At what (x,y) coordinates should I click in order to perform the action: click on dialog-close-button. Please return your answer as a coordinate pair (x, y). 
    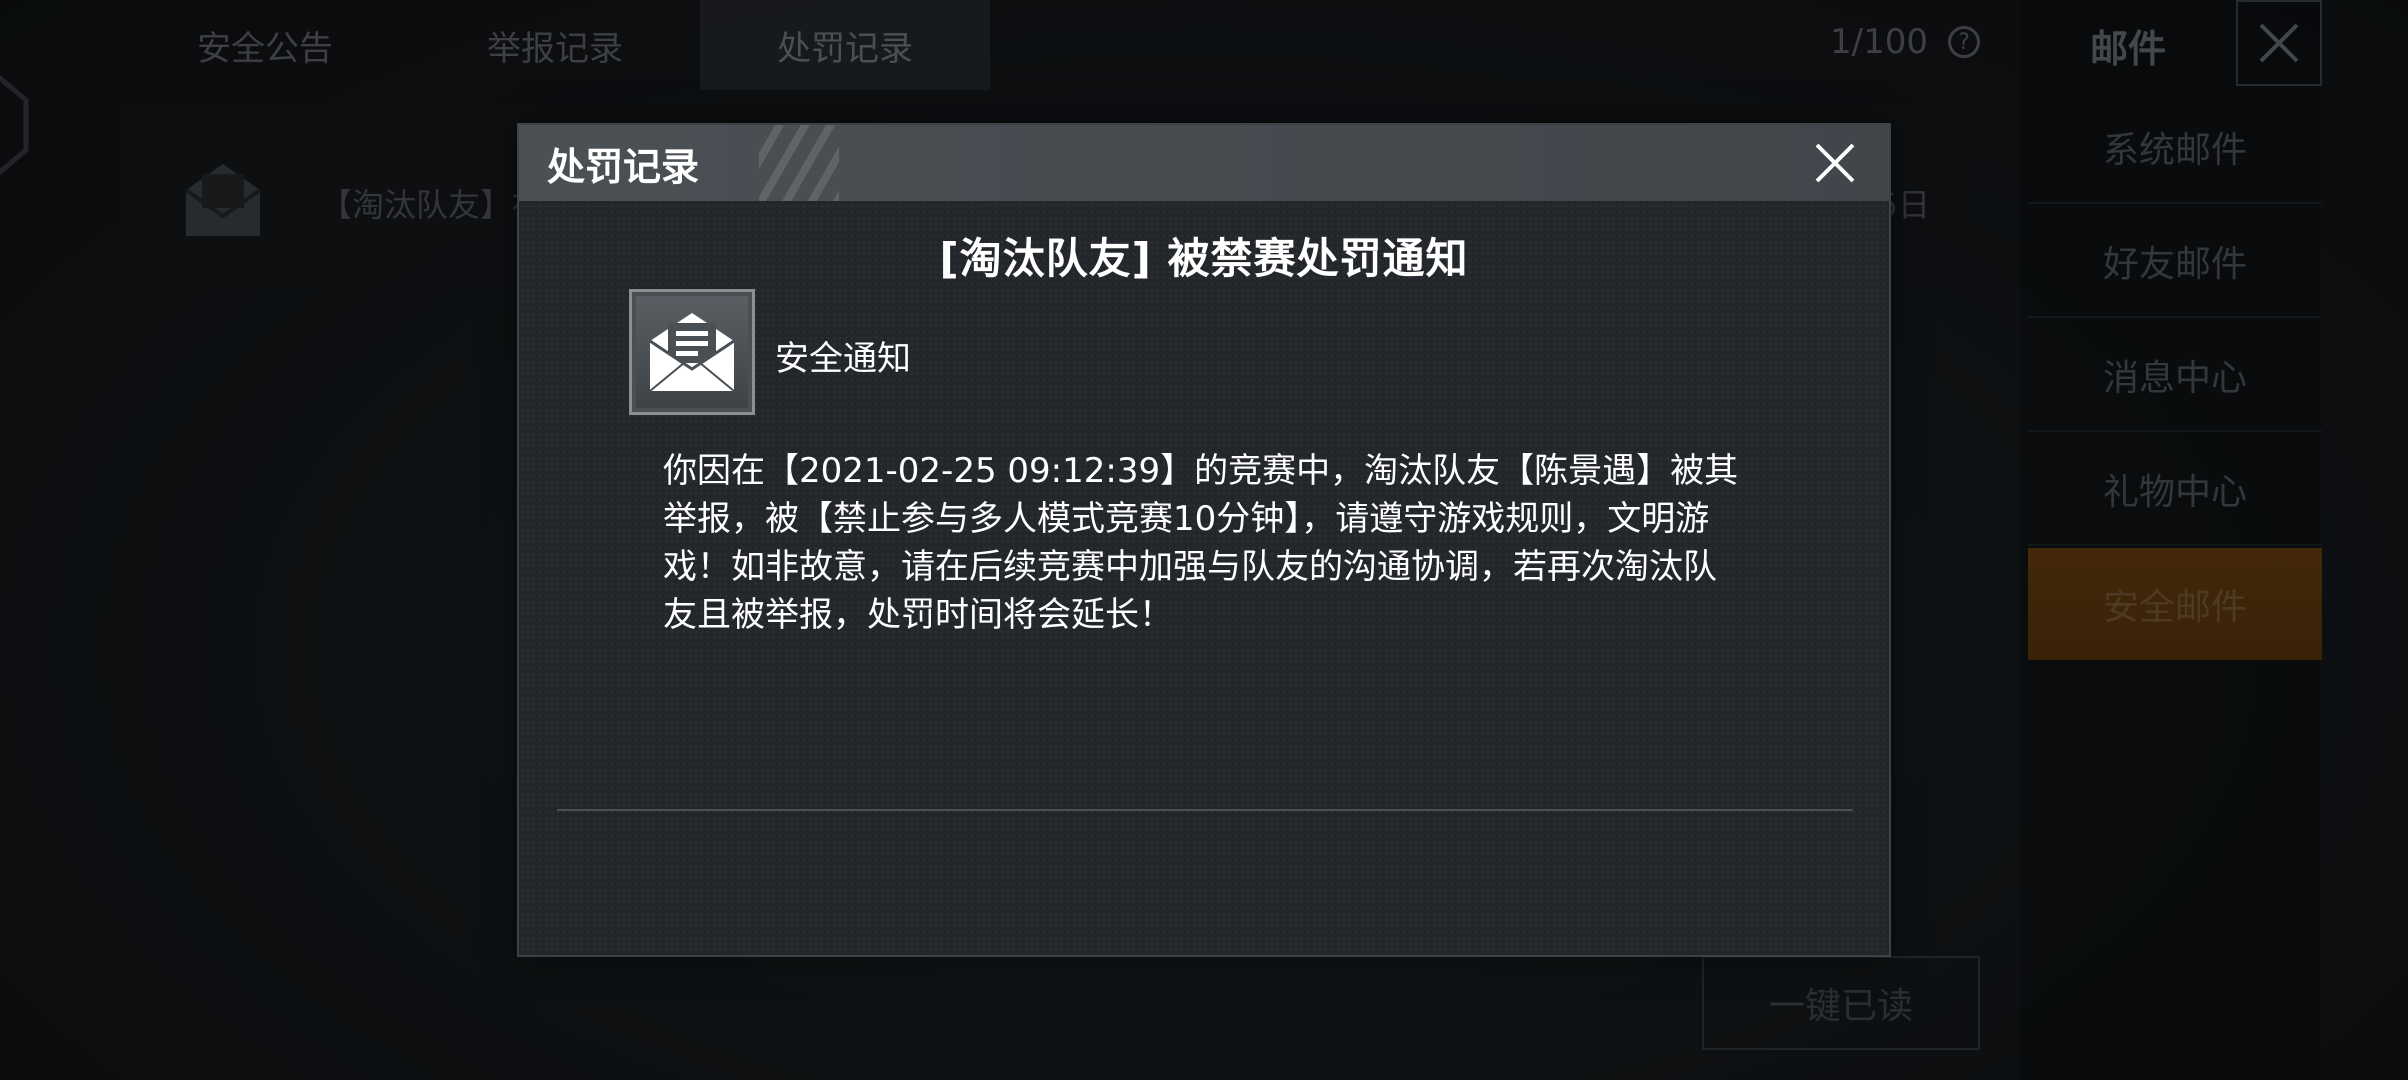
    Looking at the image, I should click on (1835, 163).